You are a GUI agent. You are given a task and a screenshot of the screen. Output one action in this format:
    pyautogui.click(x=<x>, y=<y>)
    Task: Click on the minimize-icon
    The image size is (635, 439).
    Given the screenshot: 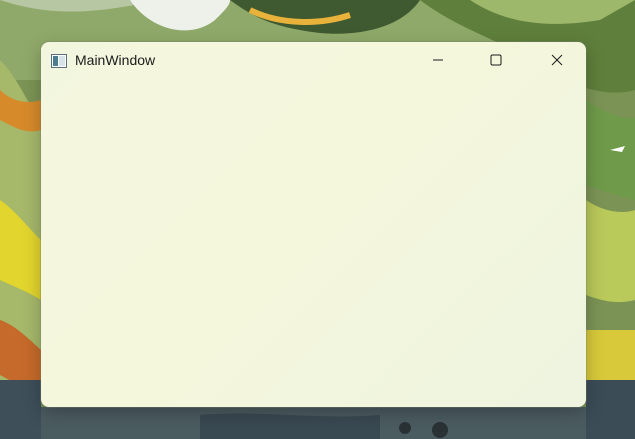 What is the action you would take?
    pyautogui.click(x=438, y=60)
    